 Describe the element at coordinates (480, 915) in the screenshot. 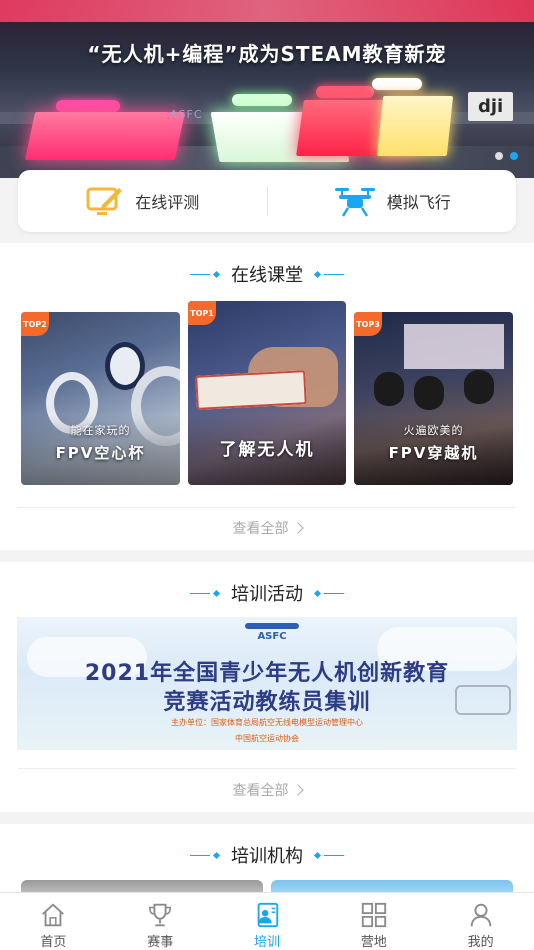

I see `user-icon` at that location.